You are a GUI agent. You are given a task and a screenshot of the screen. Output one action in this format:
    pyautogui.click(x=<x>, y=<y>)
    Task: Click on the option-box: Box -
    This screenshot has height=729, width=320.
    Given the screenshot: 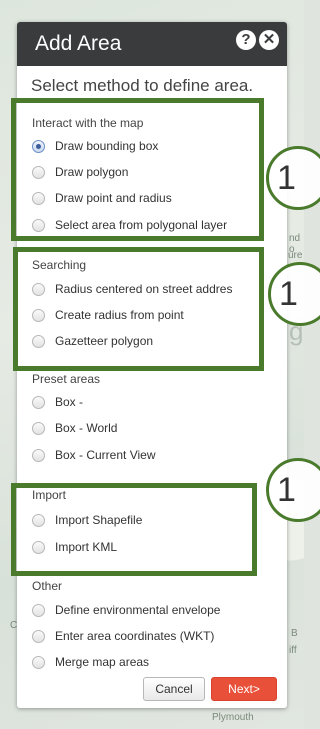 What is the action you would take?
    pyautogui.click(x=57, y=402)
    